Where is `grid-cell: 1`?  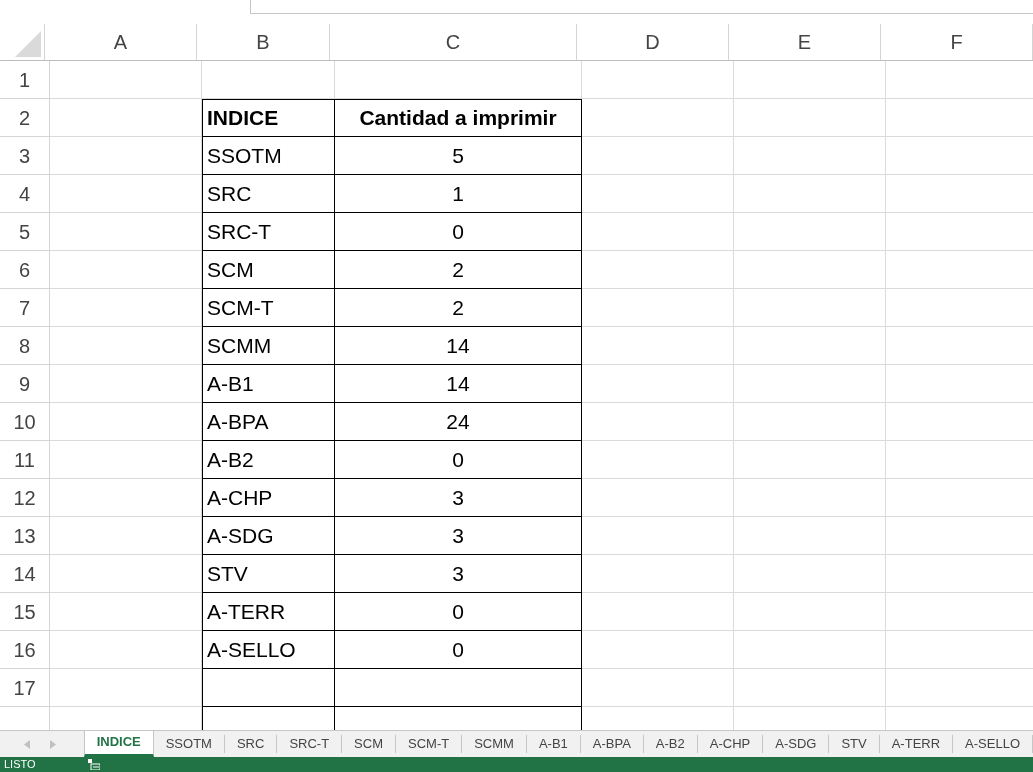 grid-cell: 1 is located at coordinates (458, 194).